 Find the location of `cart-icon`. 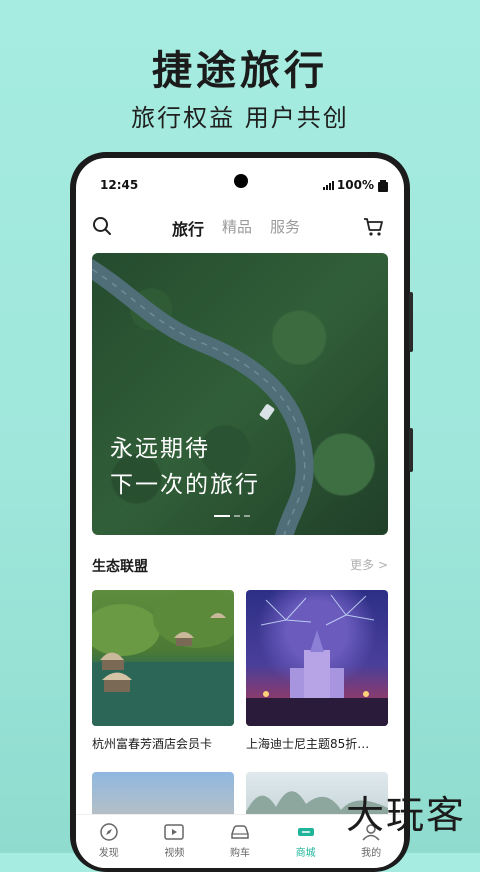

cart-icon is located at coordinates (373, 227).